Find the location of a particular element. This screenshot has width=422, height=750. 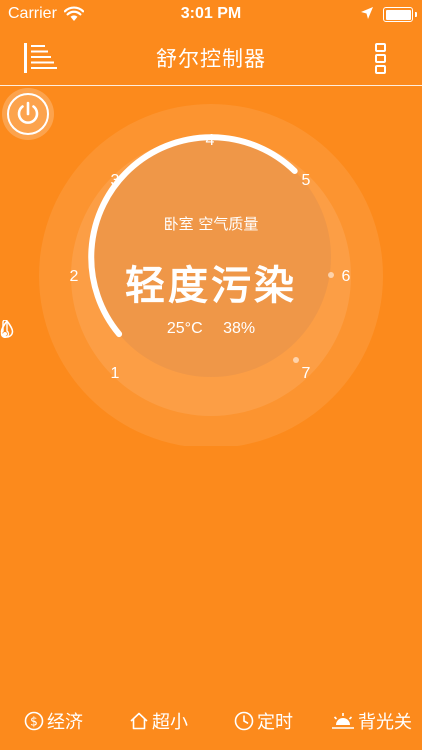

scale-label: 7 is located at coordinates (306, 373).